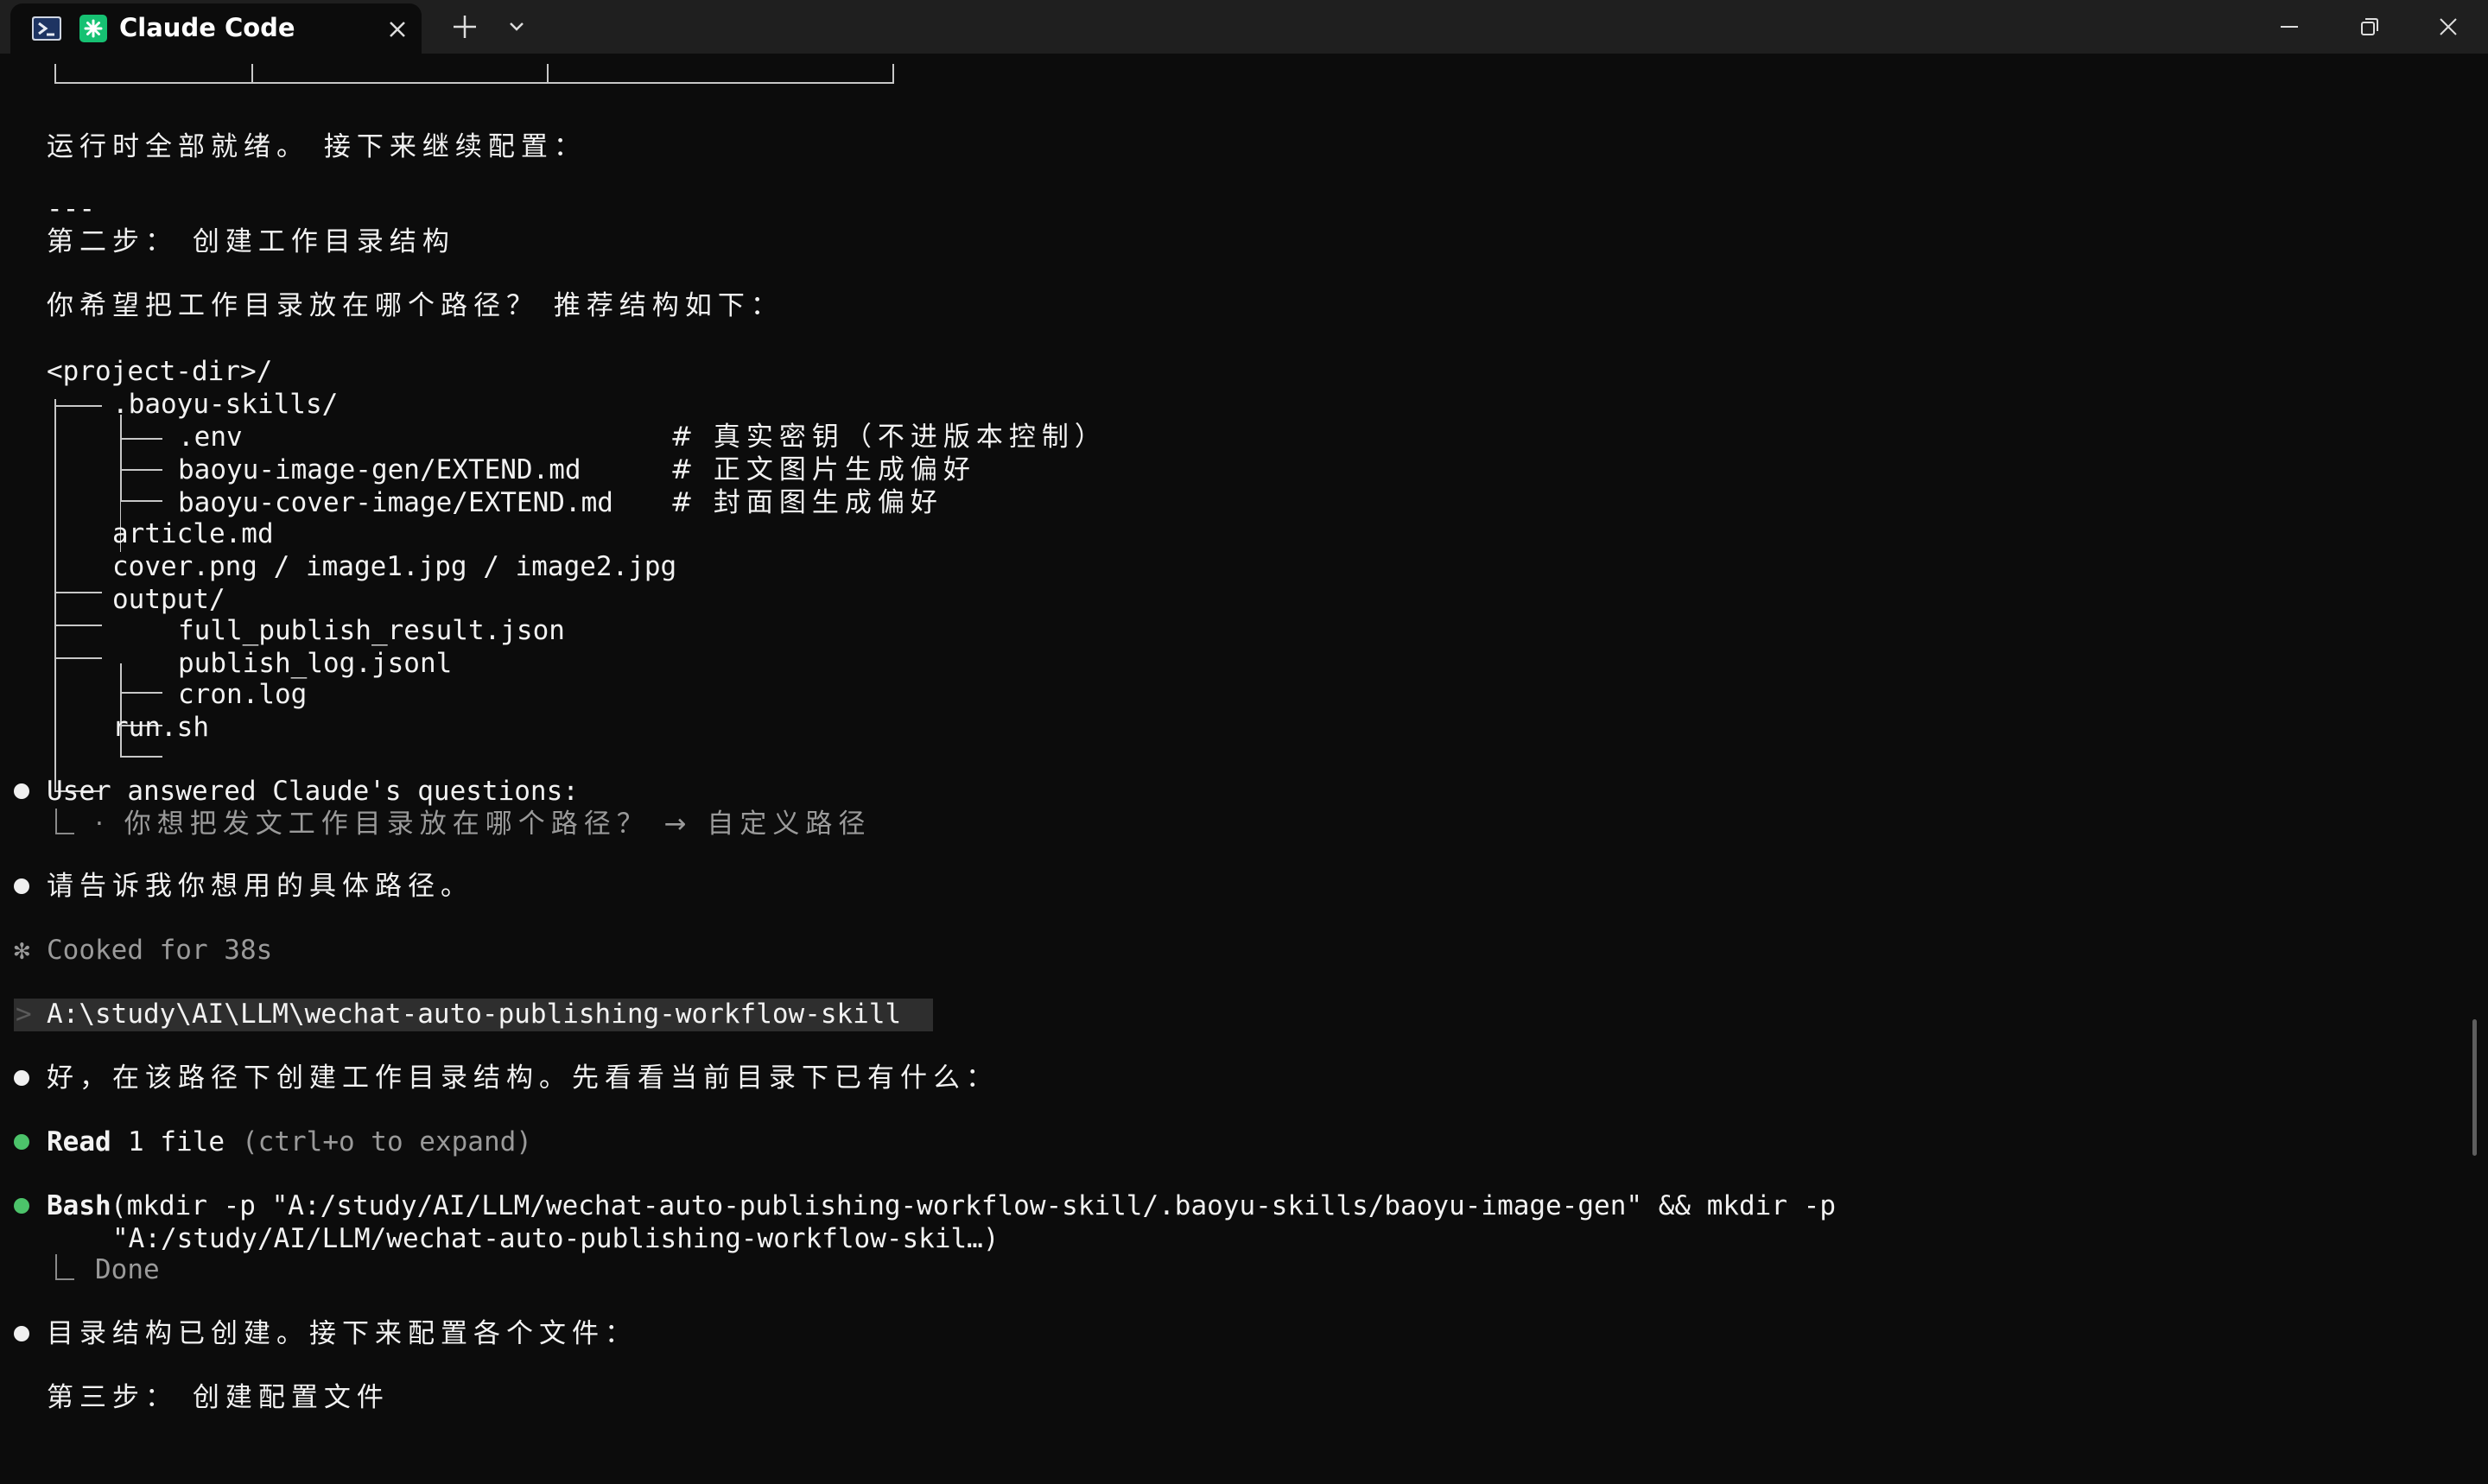 This screenshot has width=2488, height=1484. What do you see at coordinates (210, 437) in the screenshot?
I see `tree-env-file: .env` at bounding box center [210, 437].